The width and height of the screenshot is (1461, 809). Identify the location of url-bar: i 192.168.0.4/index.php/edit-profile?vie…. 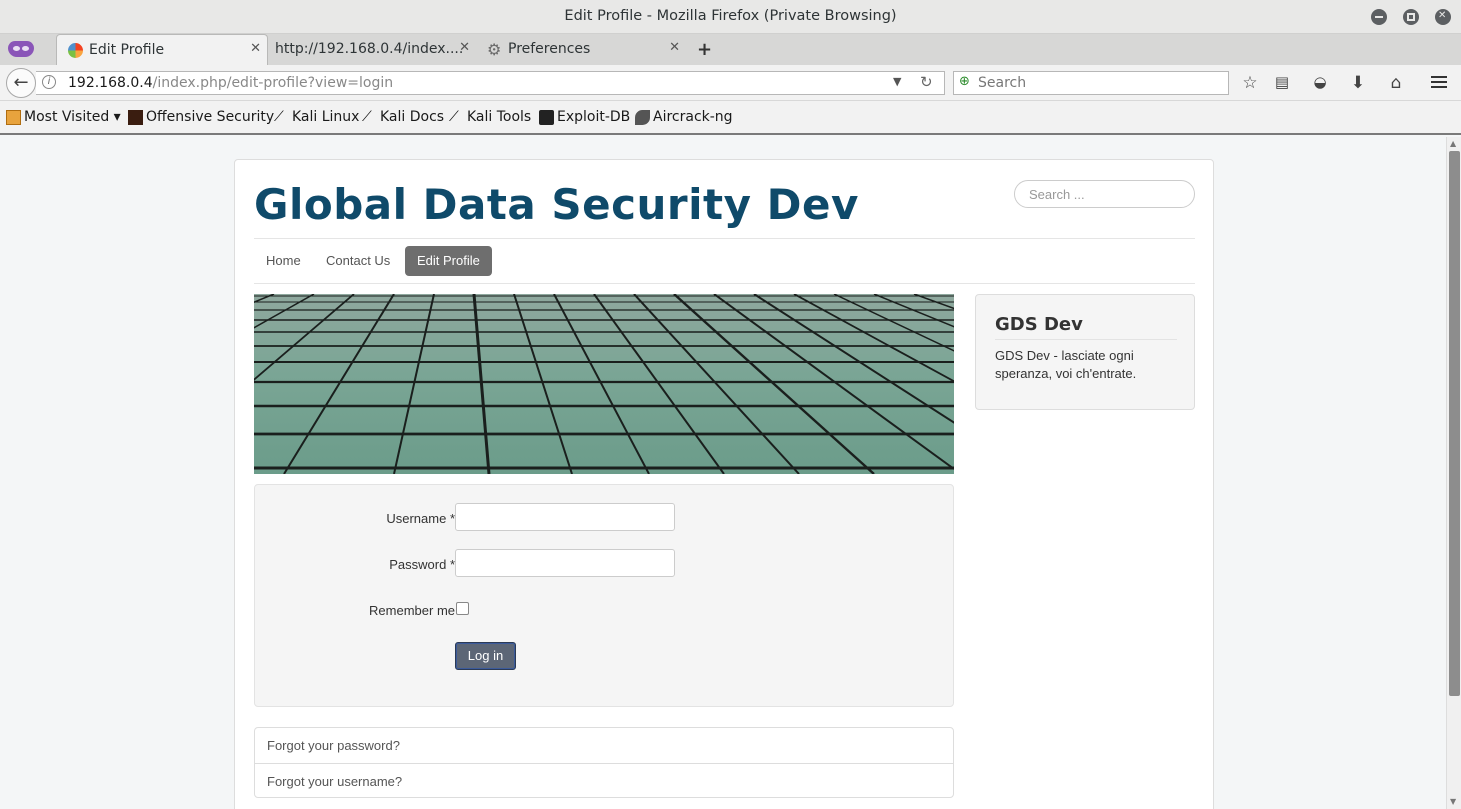
(490, 83).